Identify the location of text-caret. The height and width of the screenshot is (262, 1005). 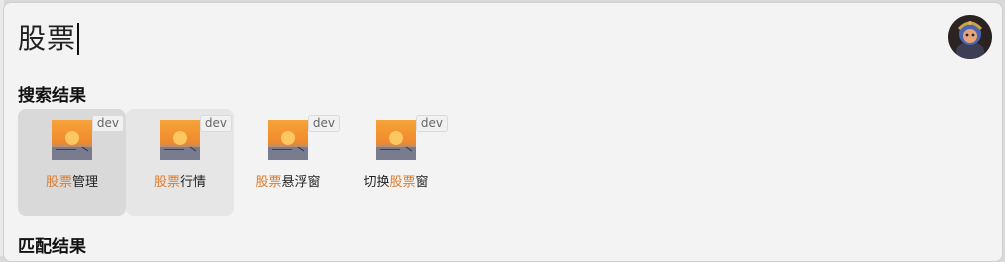
(78, 39).